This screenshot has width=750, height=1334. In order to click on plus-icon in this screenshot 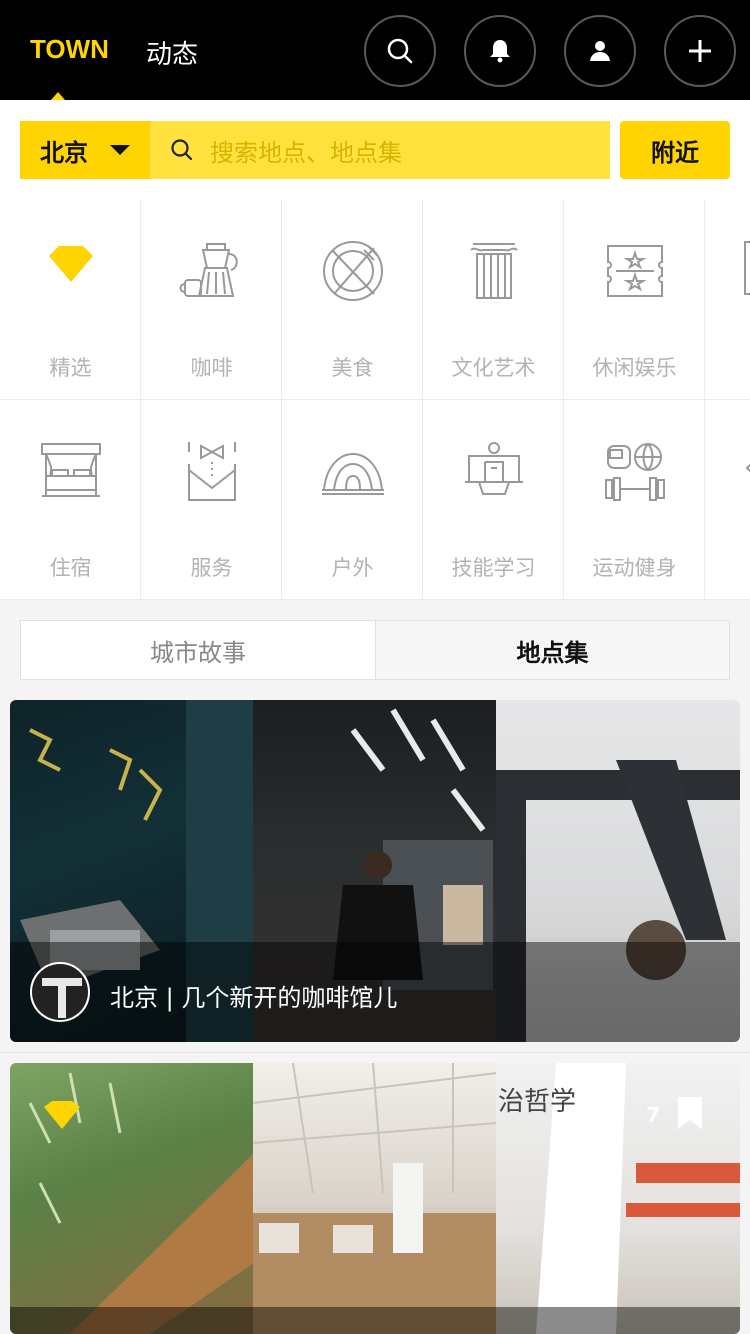, I will do `click(700, 51)`.